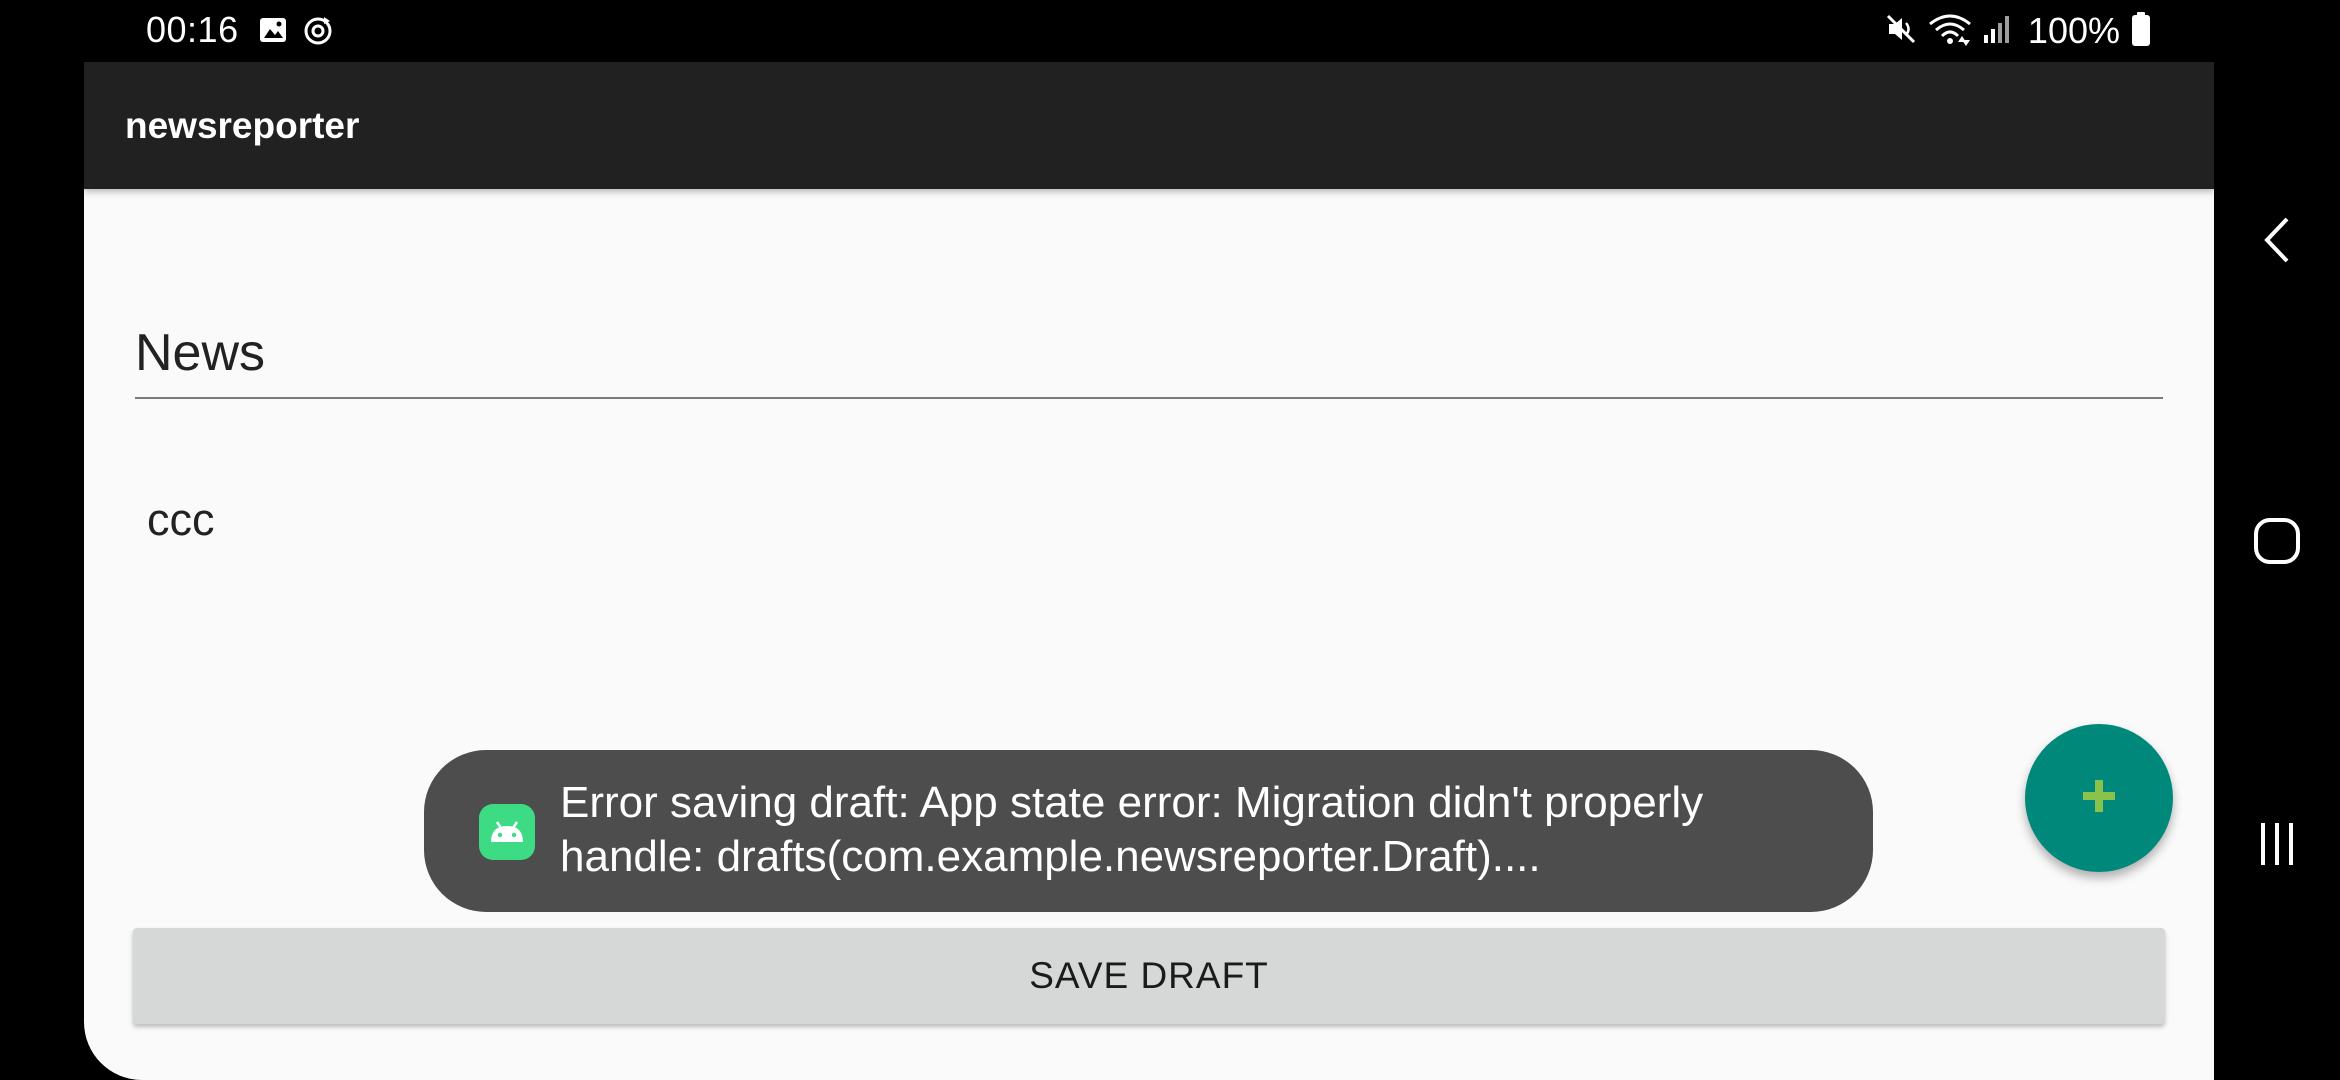 The image size is (2340, 1080). I want to click on sync-icon, so click(318, 33).